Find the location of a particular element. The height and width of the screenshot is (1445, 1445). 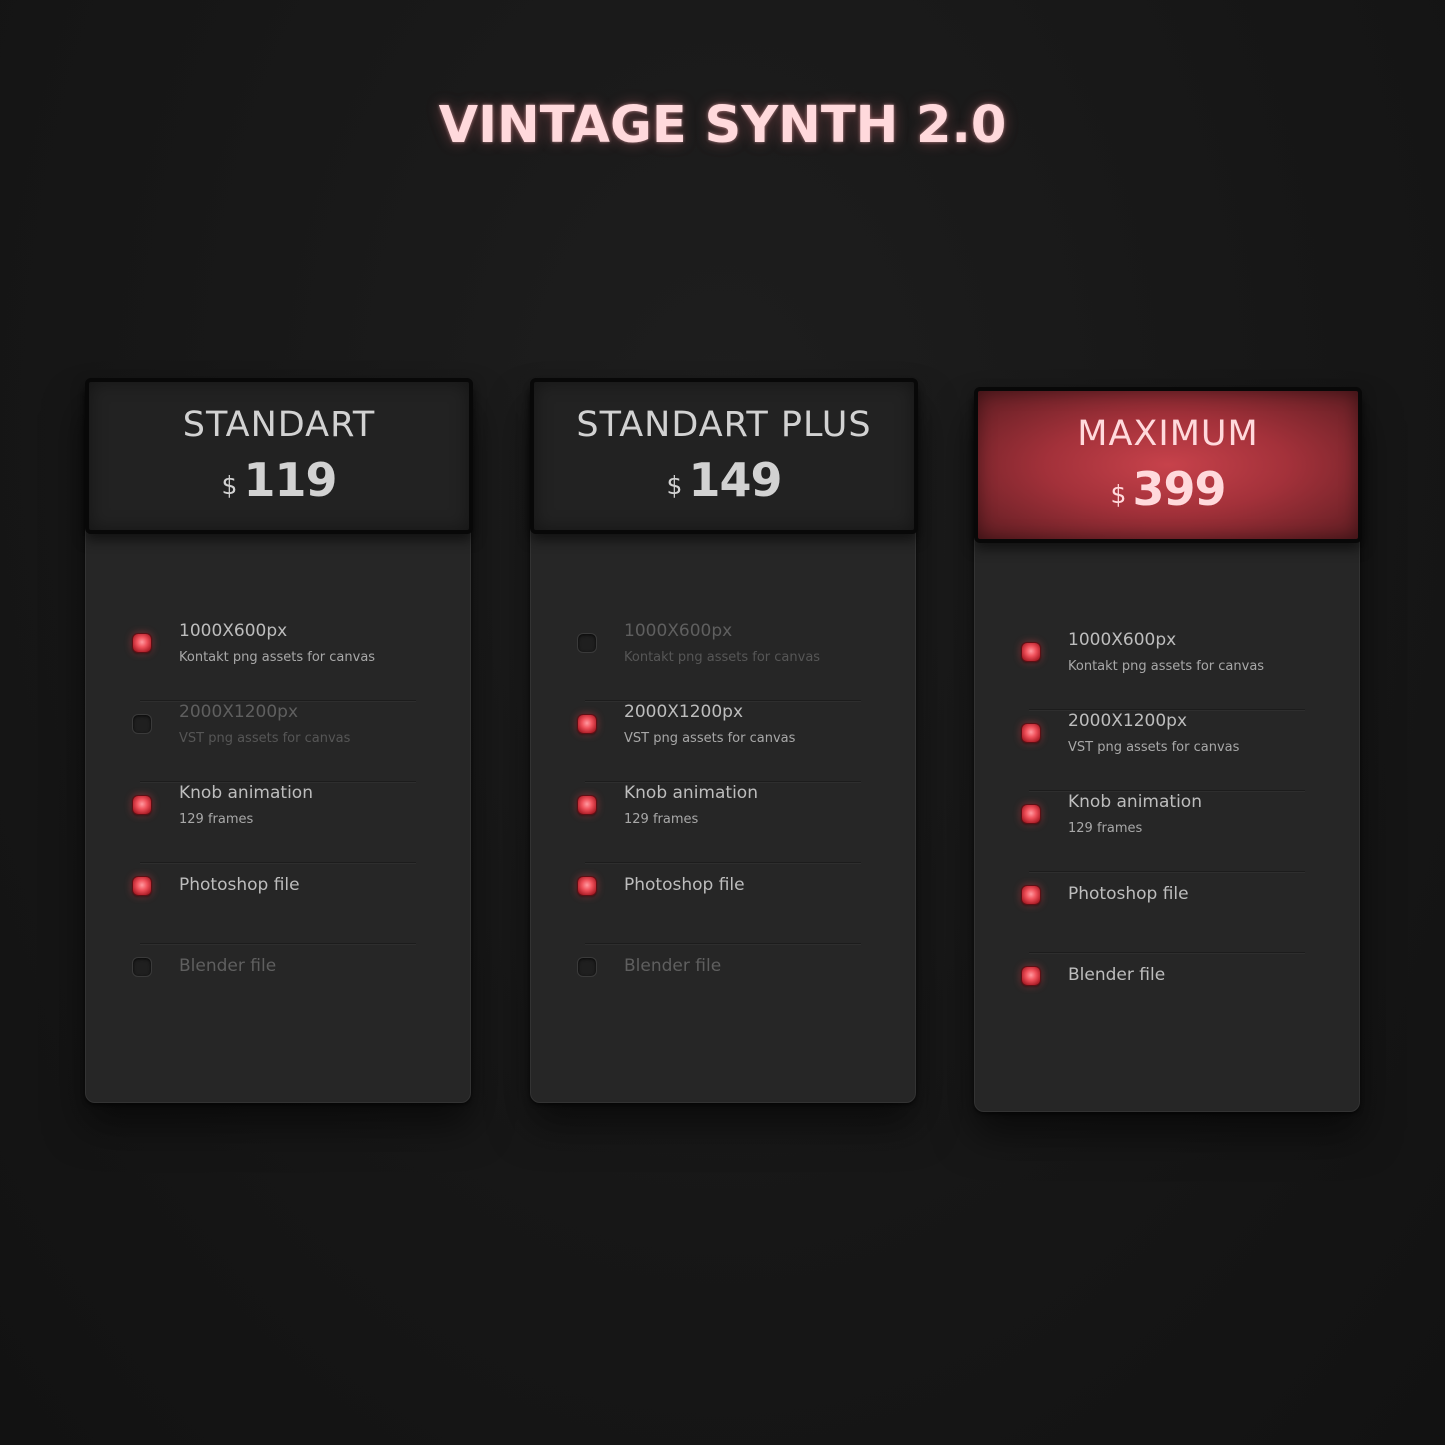

plan-header: STANDART $119 is located at coordinates (279, 456).